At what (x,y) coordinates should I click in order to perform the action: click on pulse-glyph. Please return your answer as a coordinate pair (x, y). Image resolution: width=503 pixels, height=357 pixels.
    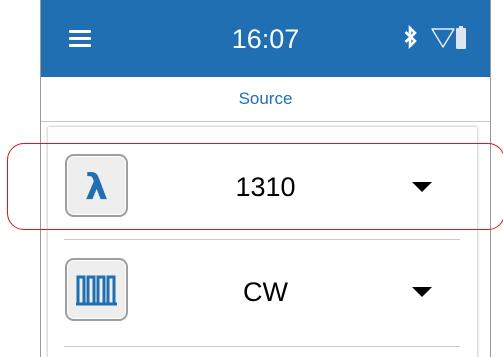
    Looking at the image, I should click on (96, 290).